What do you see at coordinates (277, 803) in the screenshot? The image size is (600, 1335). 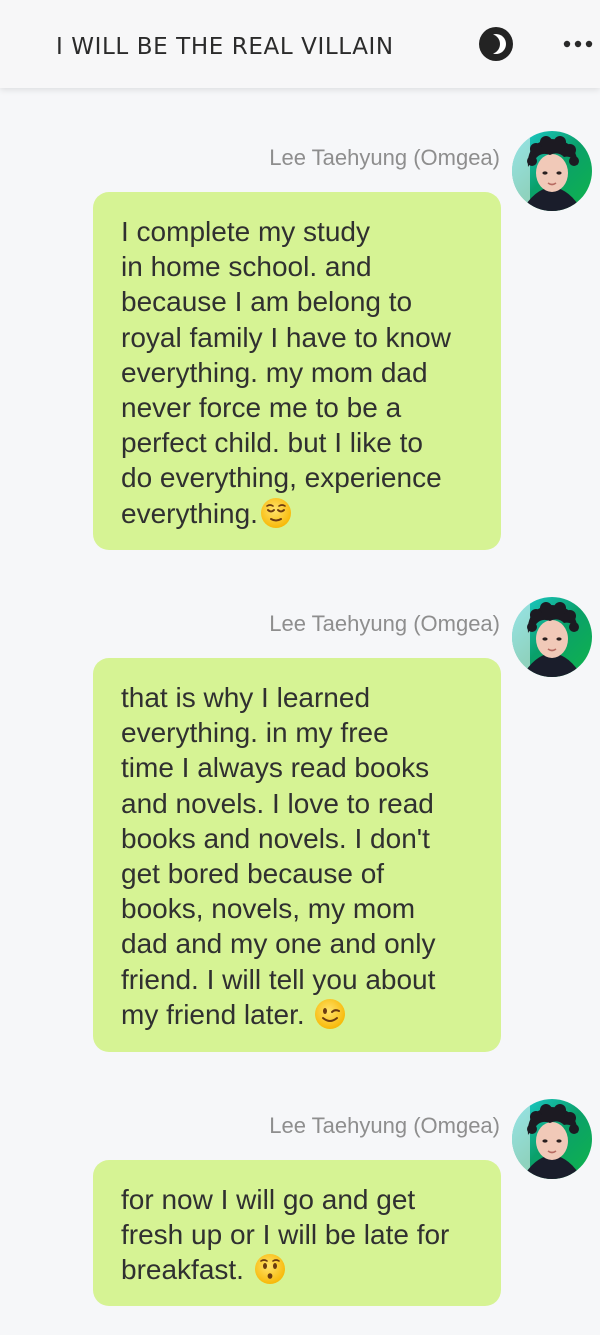 I see `message-line: and novels. I love to read` at bounding box center [277, 803].